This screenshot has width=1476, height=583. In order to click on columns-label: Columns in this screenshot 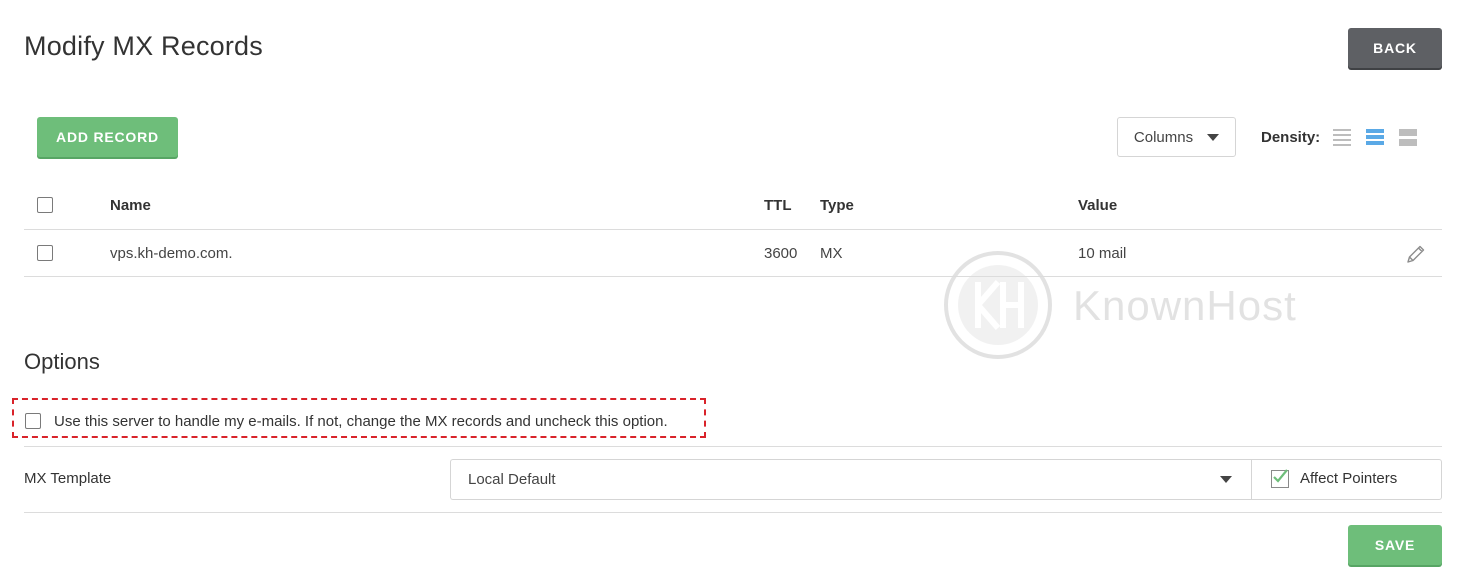, I will do `click(1163, 137)`.